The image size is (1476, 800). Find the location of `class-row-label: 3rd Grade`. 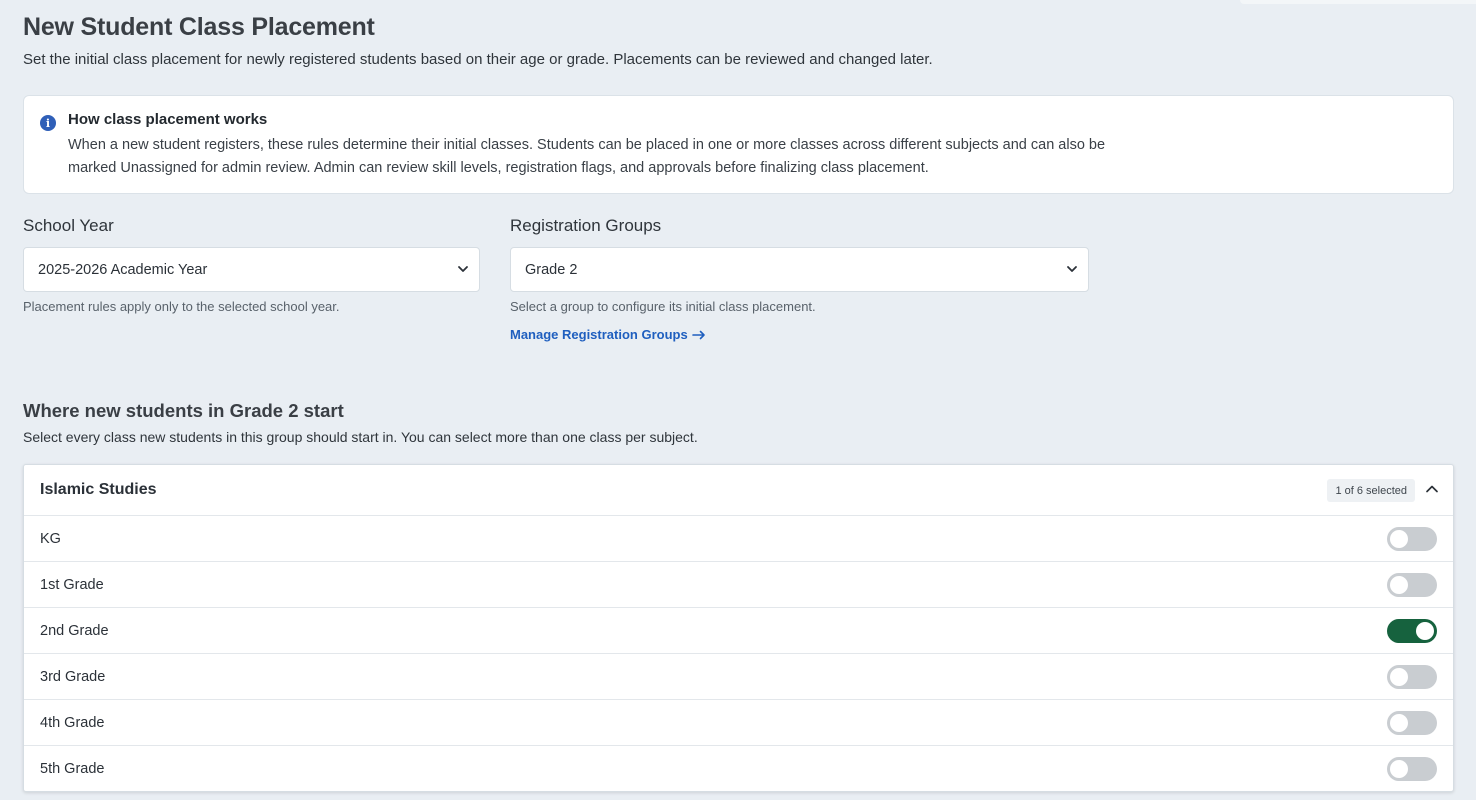

class-row-label: 3rd Grade is located at coordinates (73, 676).